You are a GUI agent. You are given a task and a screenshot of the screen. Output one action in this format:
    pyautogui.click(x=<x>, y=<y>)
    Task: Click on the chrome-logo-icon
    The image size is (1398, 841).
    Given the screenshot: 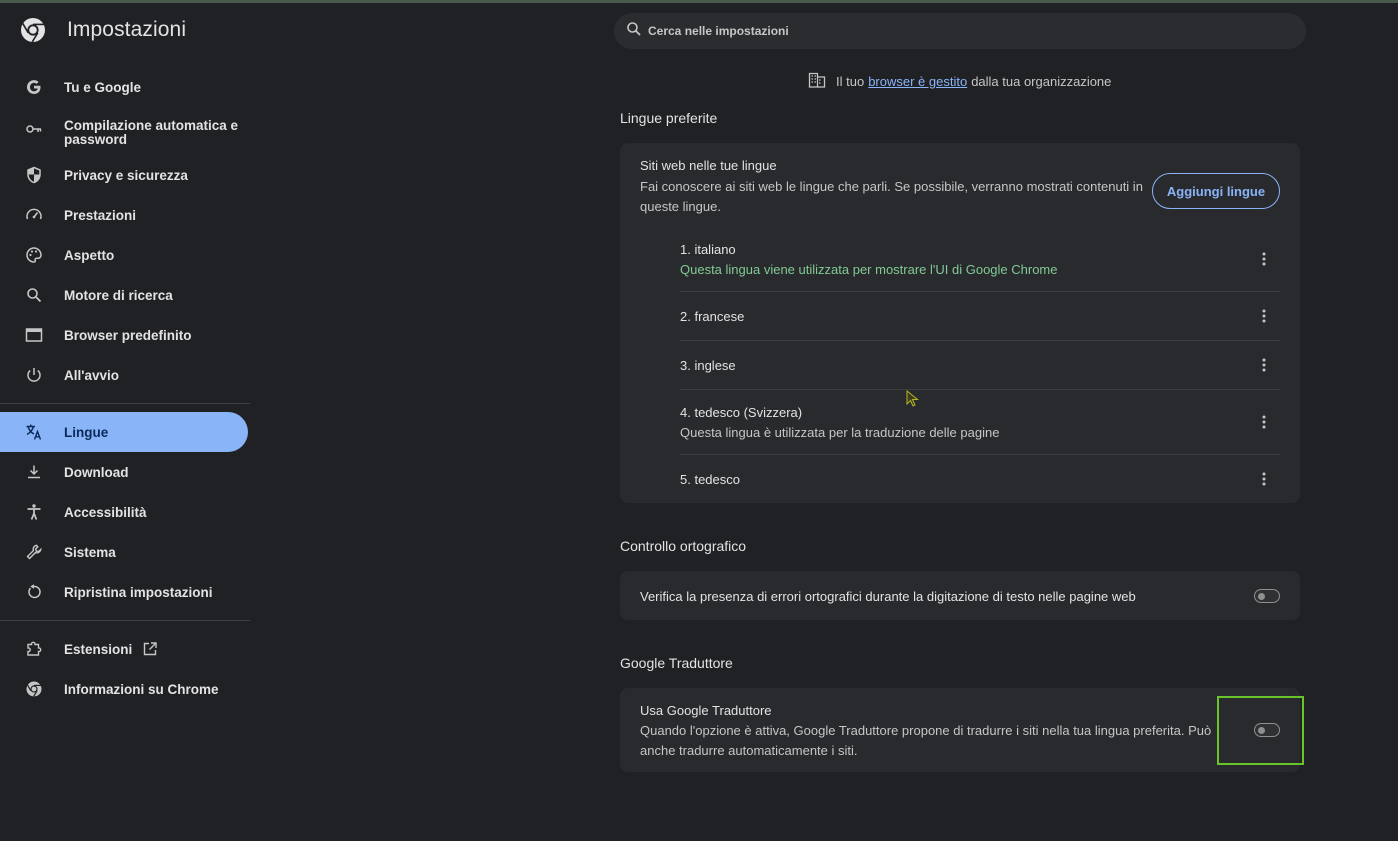 What is the action you would take?
    pyautogui.click(x=33, y=30)
    